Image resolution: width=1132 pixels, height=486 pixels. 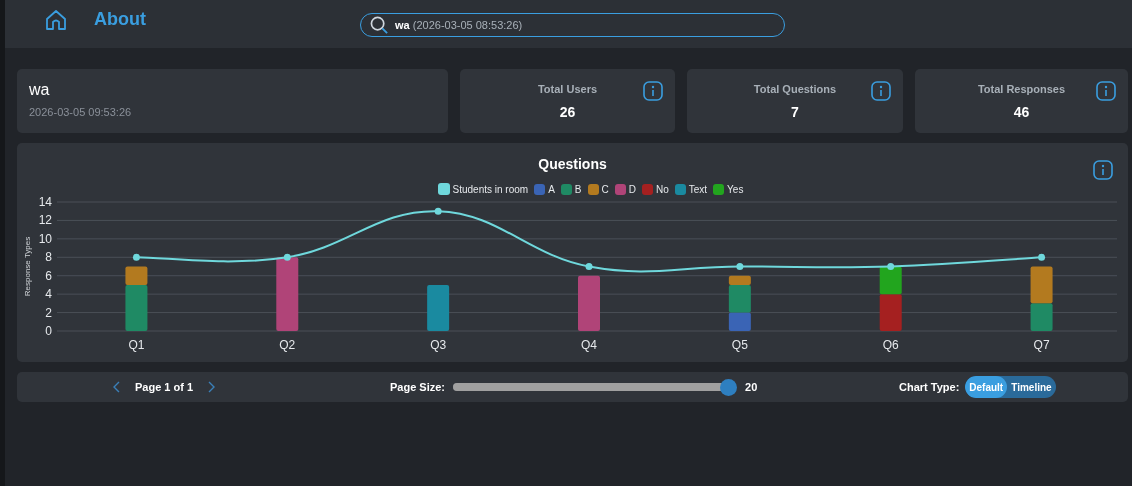 What do you see at coordinates (572, 164) in the screenshot?
I see `chart-title: Questions` at bounding box center [572, 164].